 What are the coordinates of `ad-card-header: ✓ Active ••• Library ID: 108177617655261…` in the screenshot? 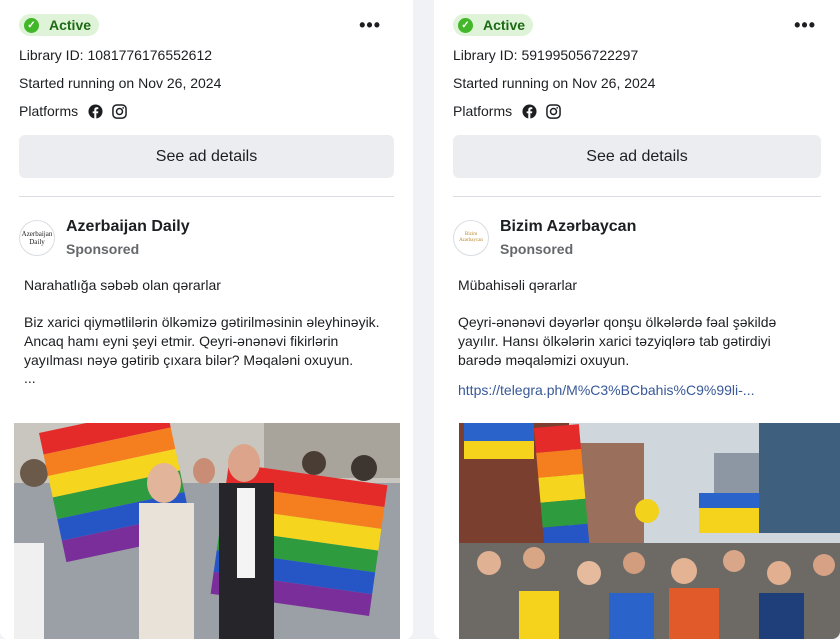 It's located at (206, 89).